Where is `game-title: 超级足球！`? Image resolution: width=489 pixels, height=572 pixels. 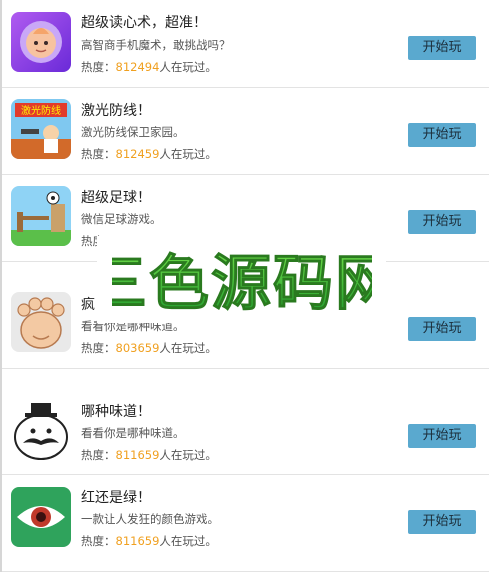
game-title: 超级足球！ is located at coordinates (116, 198).